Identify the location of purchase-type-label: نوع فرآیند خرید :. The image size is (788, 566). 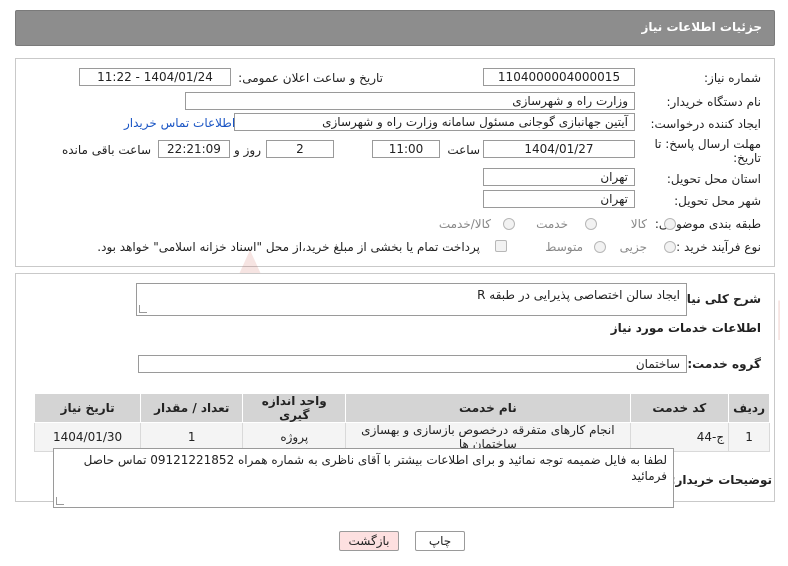
(718, 247).